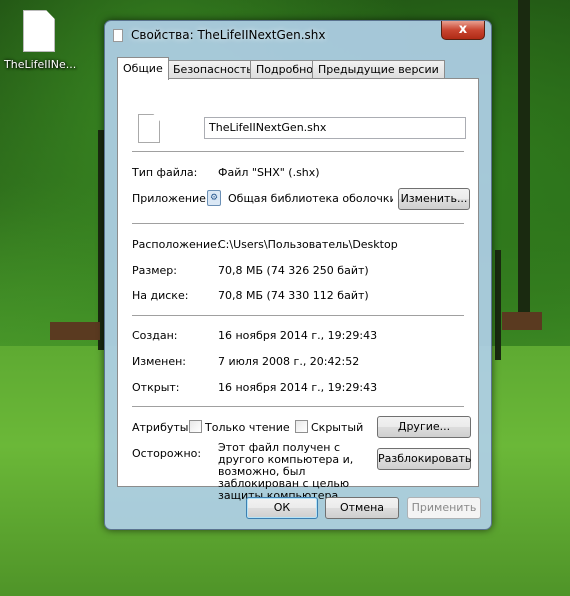  Describe the element at coordinates (378, 69) in the screenshot. I see `tab-previous-versions: Предыдущие версии` at that location.